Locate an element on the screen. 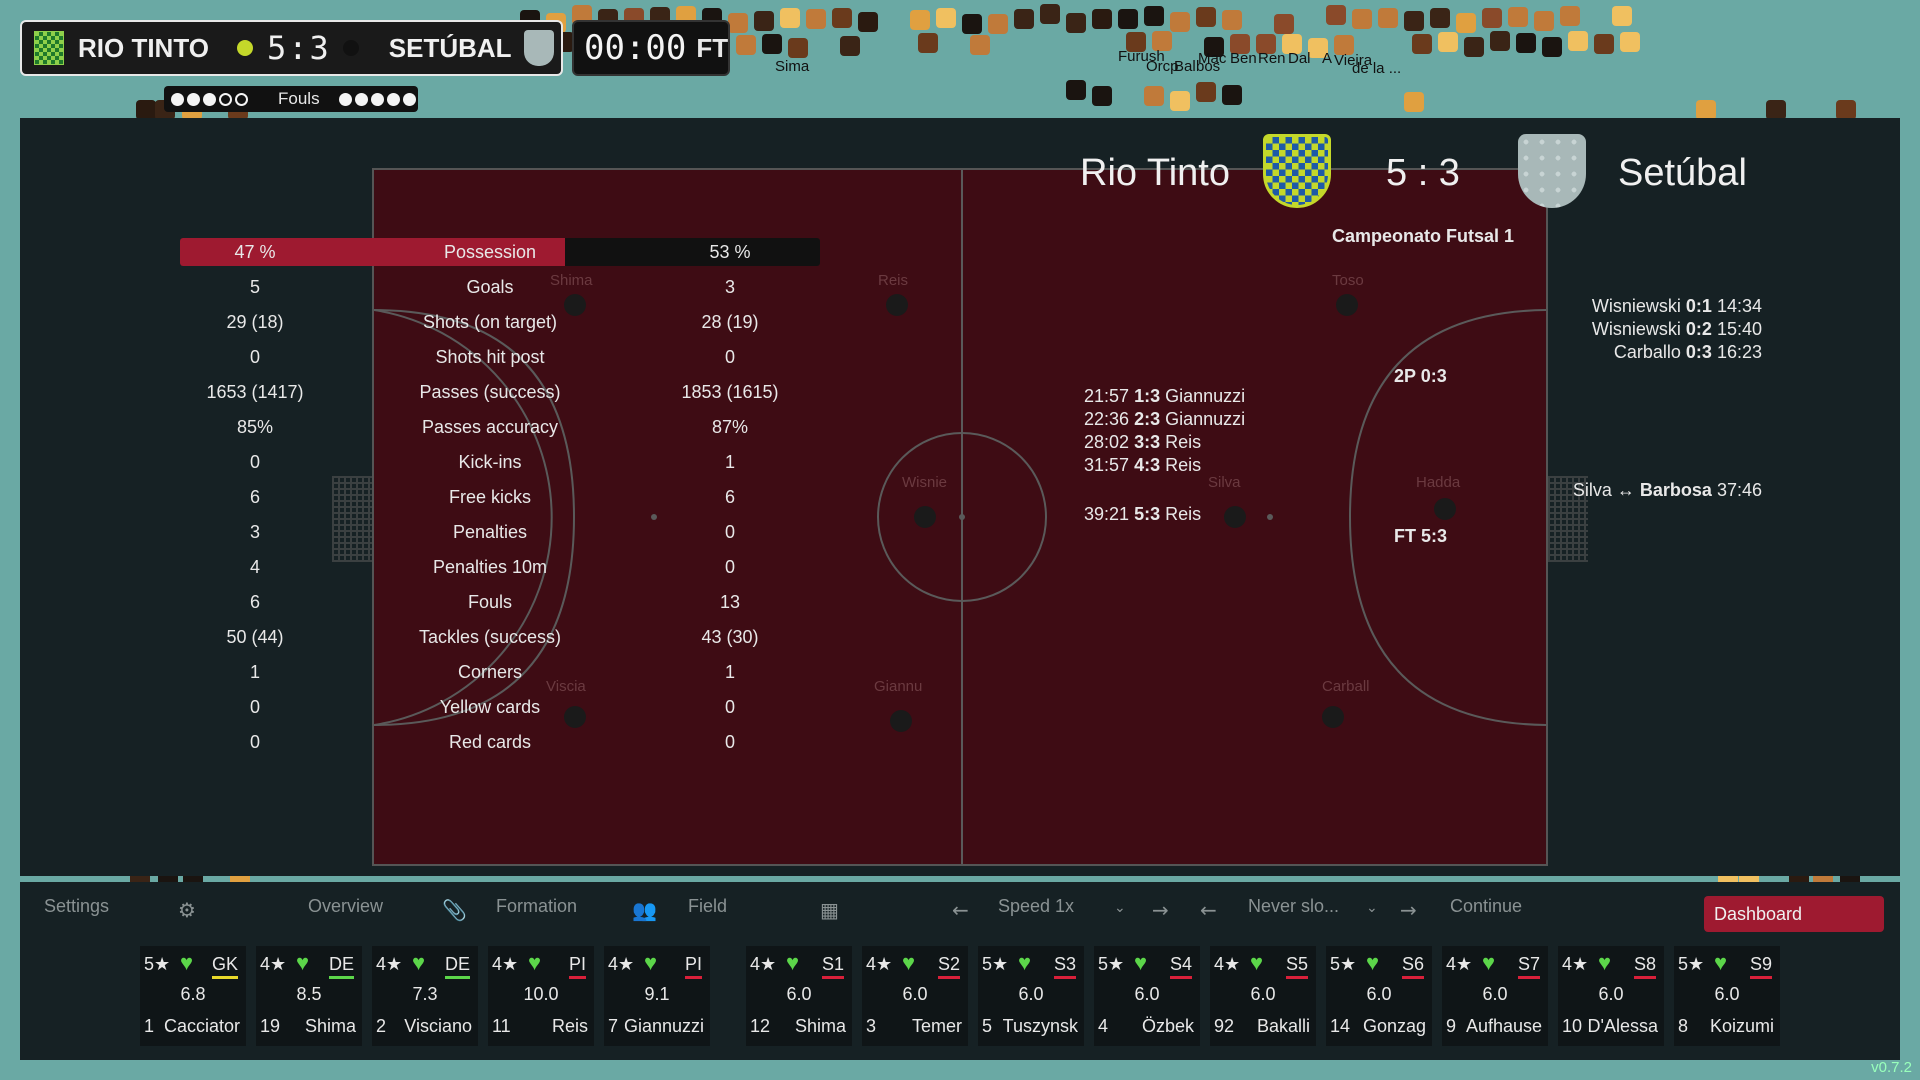 This screenshot has width=1920, height=1080. player-number: 12 is located at coordinates (760, 1026).